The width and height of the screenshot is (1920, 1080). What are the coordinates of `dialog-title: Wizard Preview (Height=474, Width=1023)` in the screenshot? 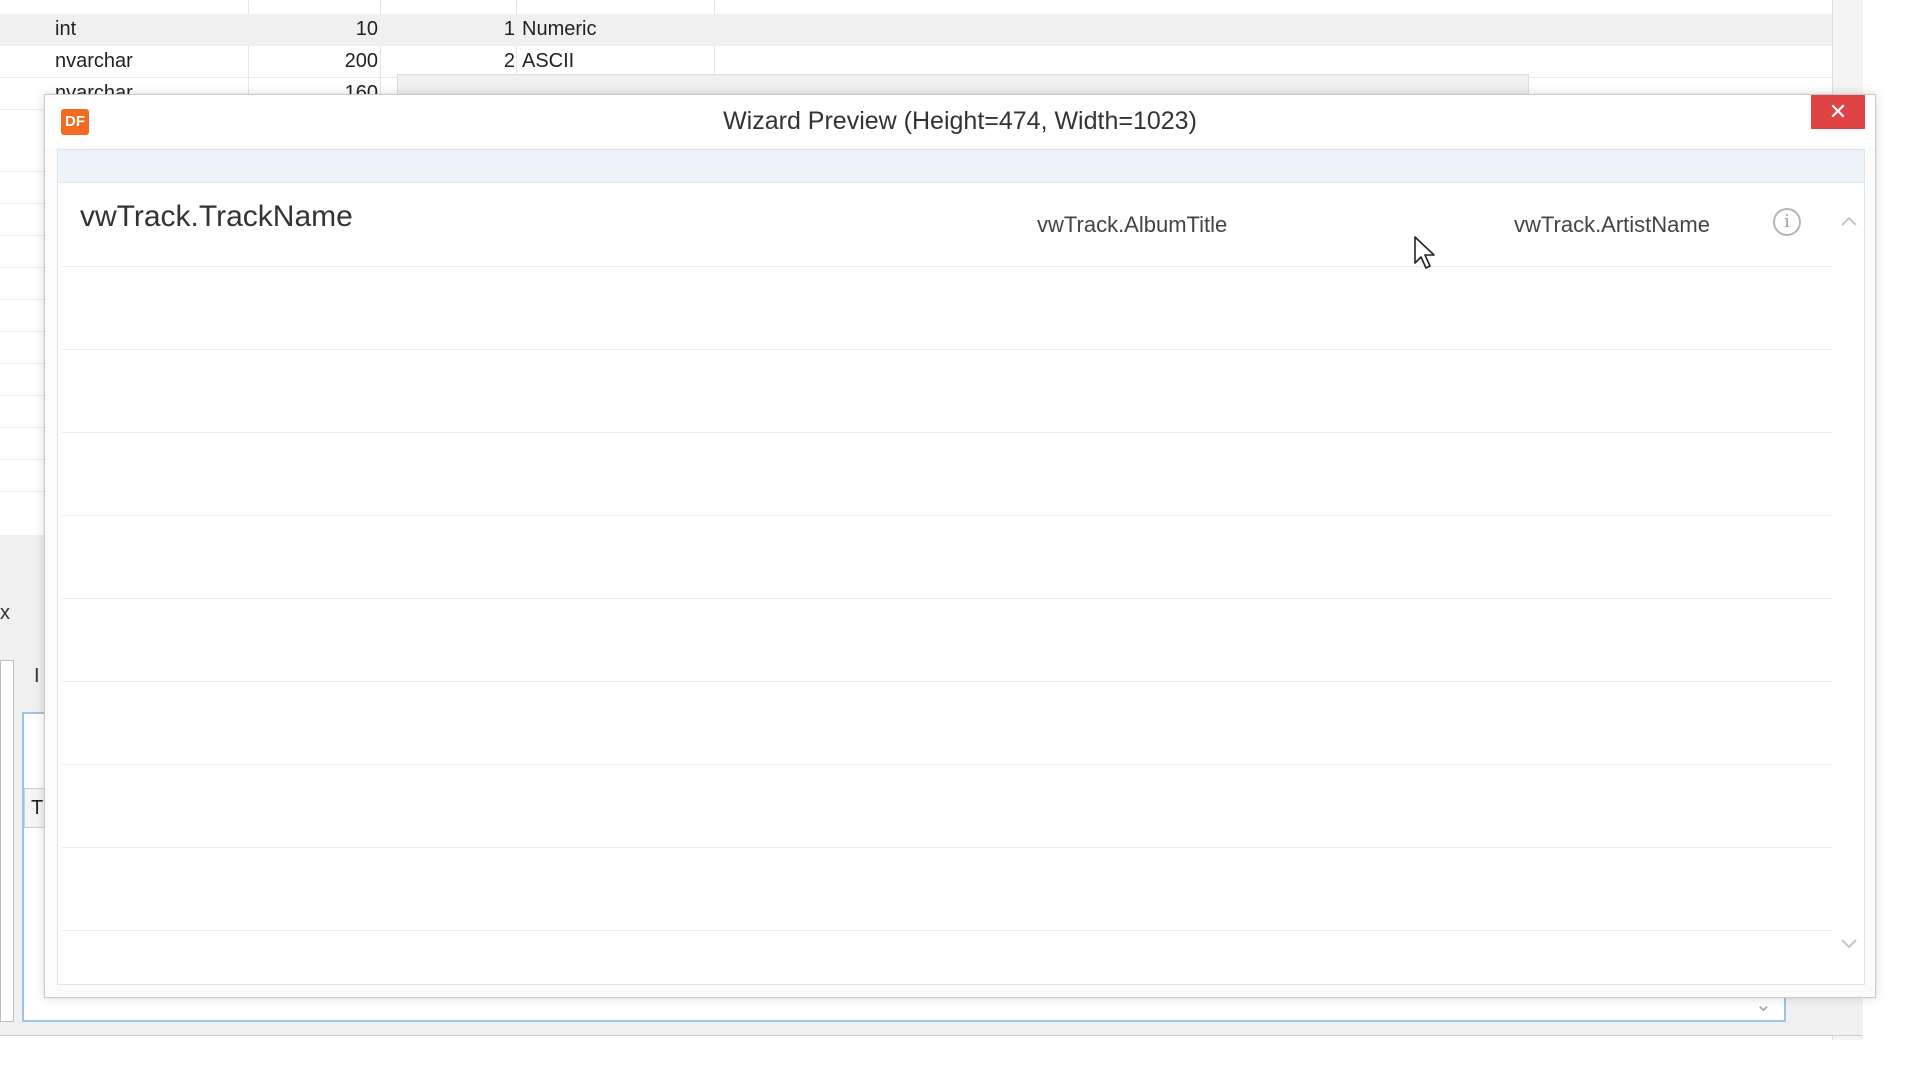 It's located at (960, 121).